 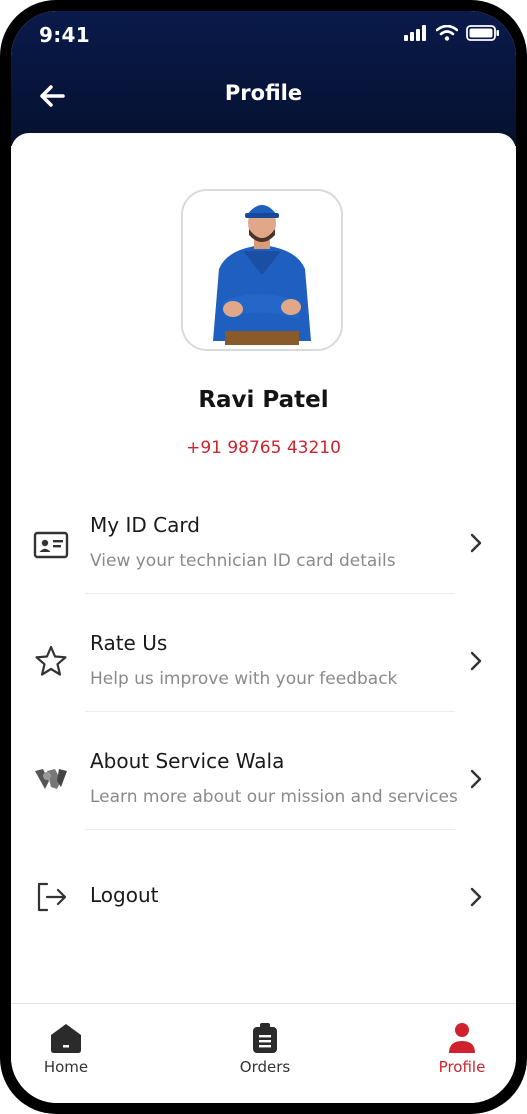 What do you see at coordinates (263, 400) in the screenshot?
I see `profile-name: Ravi Patel` at bounding box center [263, 400].